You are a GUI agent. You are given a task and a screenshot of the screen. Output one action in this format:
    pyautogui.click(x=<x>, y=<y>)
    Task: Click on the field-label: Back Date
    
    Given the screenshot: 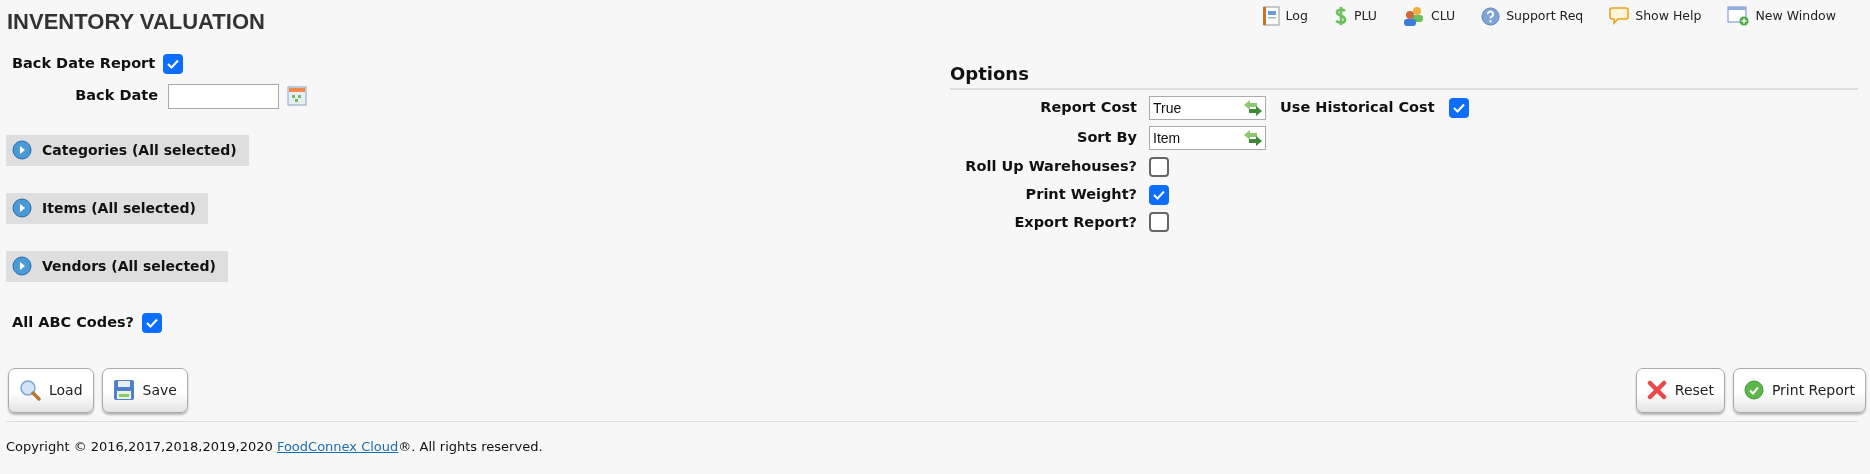 What is the action you would take?
    pyautogui.click(x=116, y=96)
    